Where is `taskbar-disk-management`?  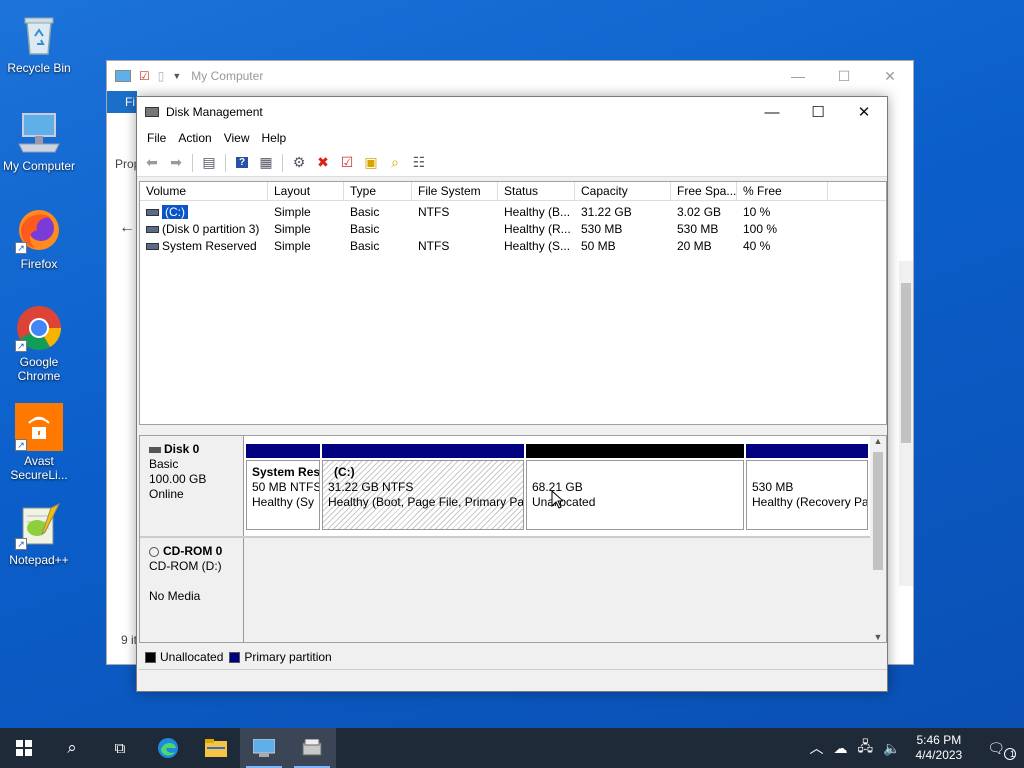
taskbar-disk-management is located at coordinates (312, 748).